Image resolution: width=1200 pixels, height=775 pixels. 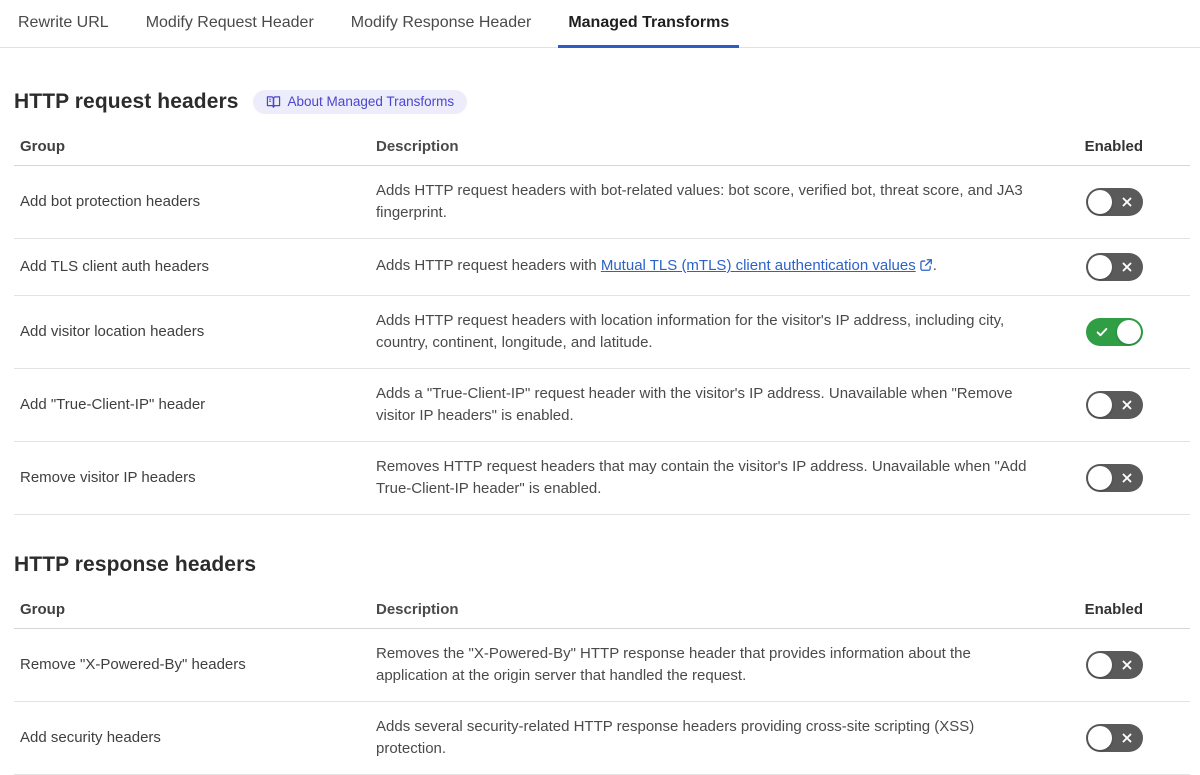 I want to click on toggle-add-security-headers, so click(x=1114, y=738).